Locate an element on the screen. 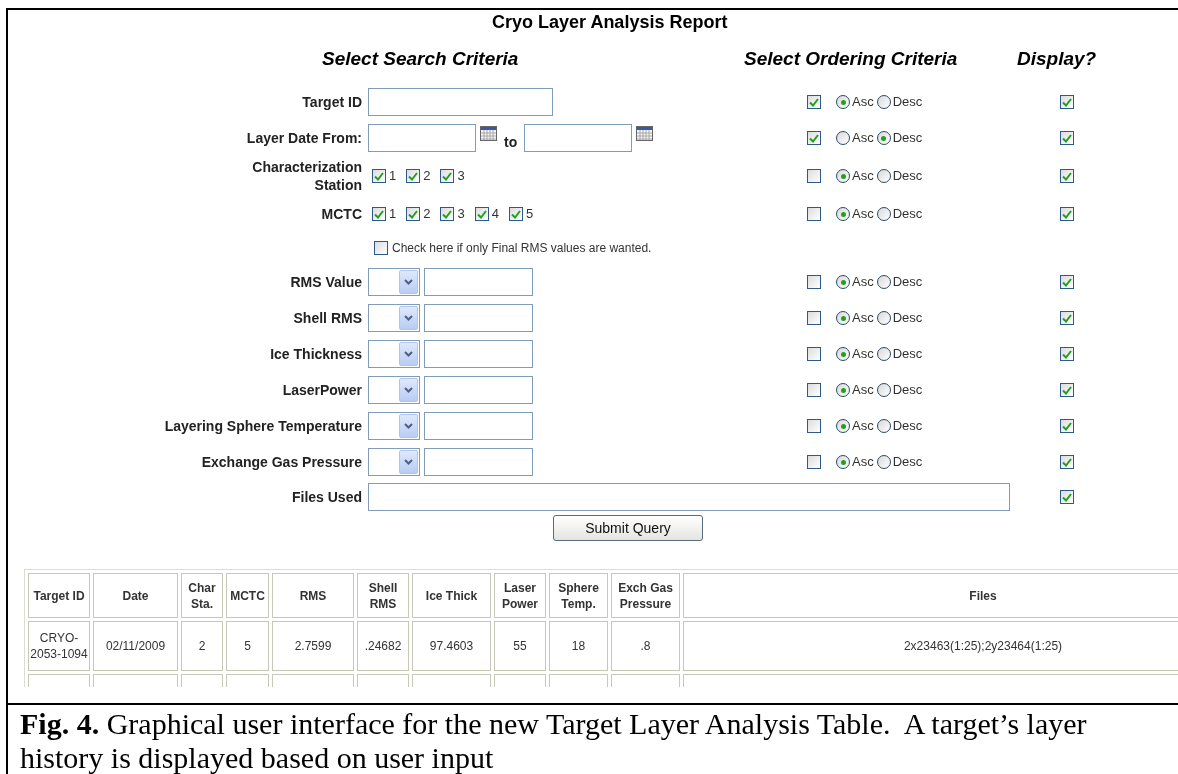  submit-button: Submit Query is located at coordinates (628, 528).